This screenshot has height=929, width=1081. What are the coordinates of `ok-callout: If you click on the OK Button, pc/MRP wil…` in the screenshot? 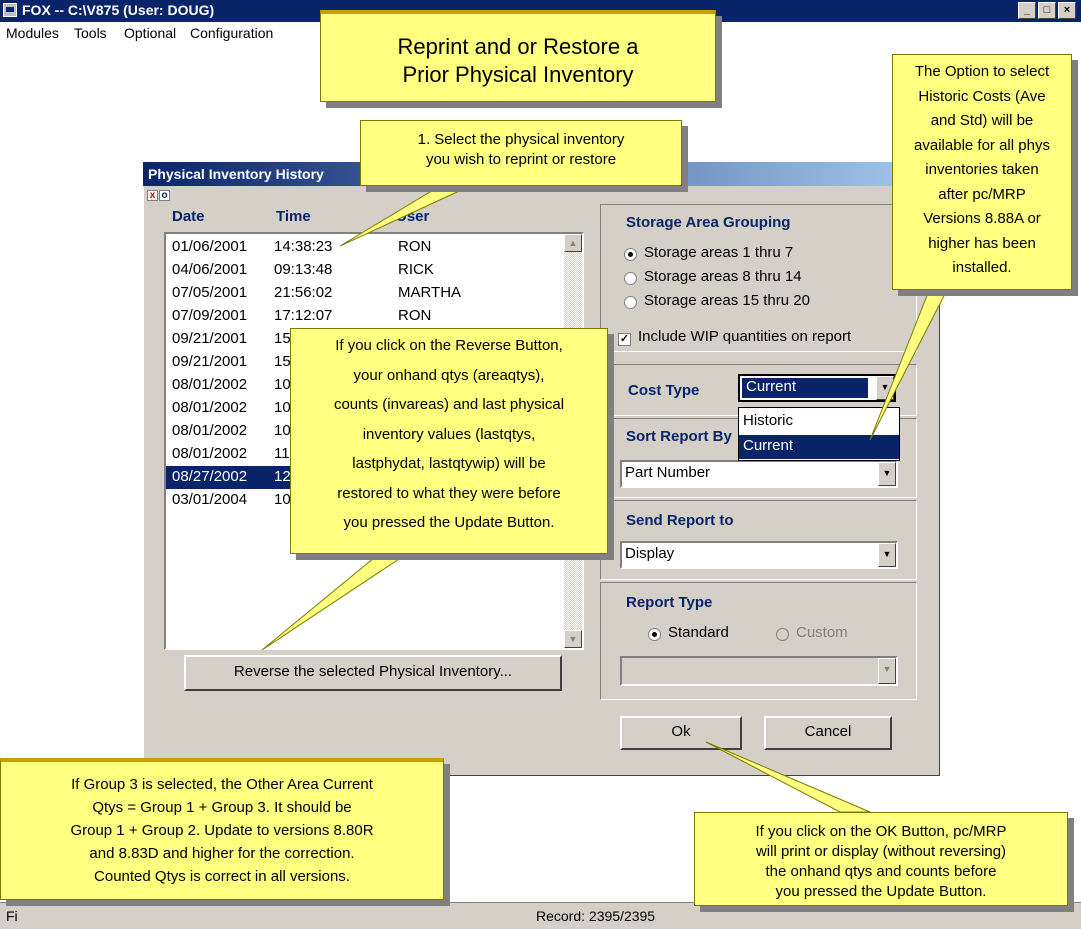 It's located at (881, 859).